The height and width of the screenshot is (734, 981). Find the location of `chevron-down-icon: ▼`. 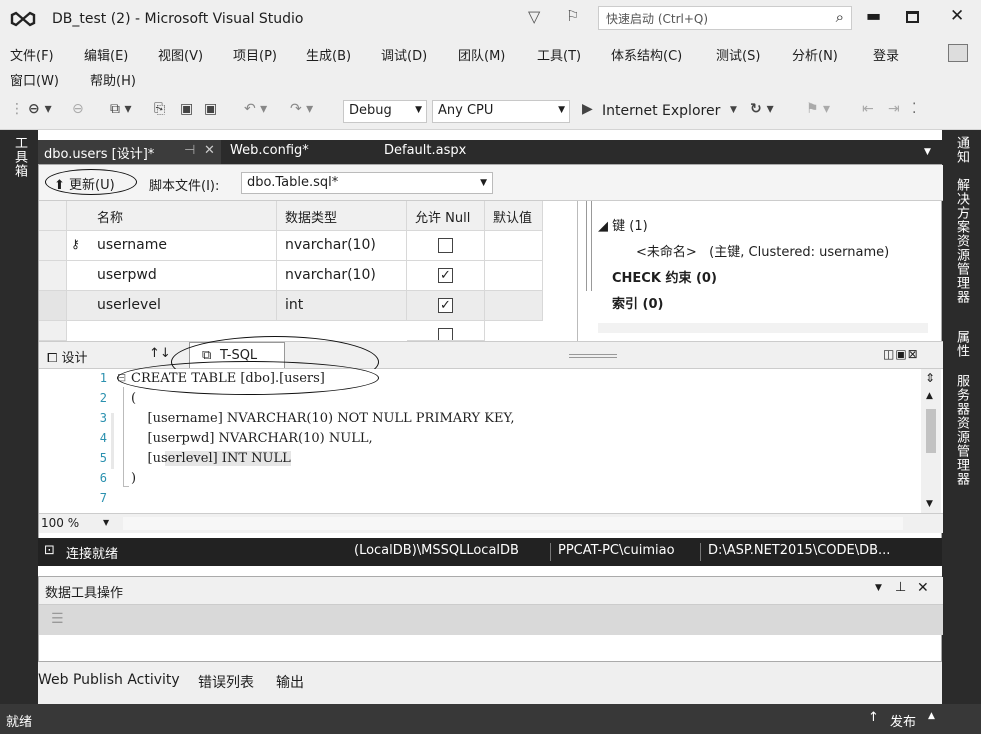

chevron-down-icon: ▼ is located at coordinates (106, 522).